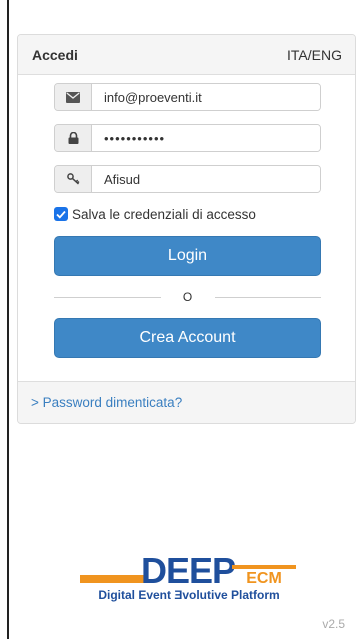 The height and width of the screenshot is (639, 360). What do you see at coordinates (206, 97) in the screenshot?
I see `email-field` at bounding box center [206, 97].